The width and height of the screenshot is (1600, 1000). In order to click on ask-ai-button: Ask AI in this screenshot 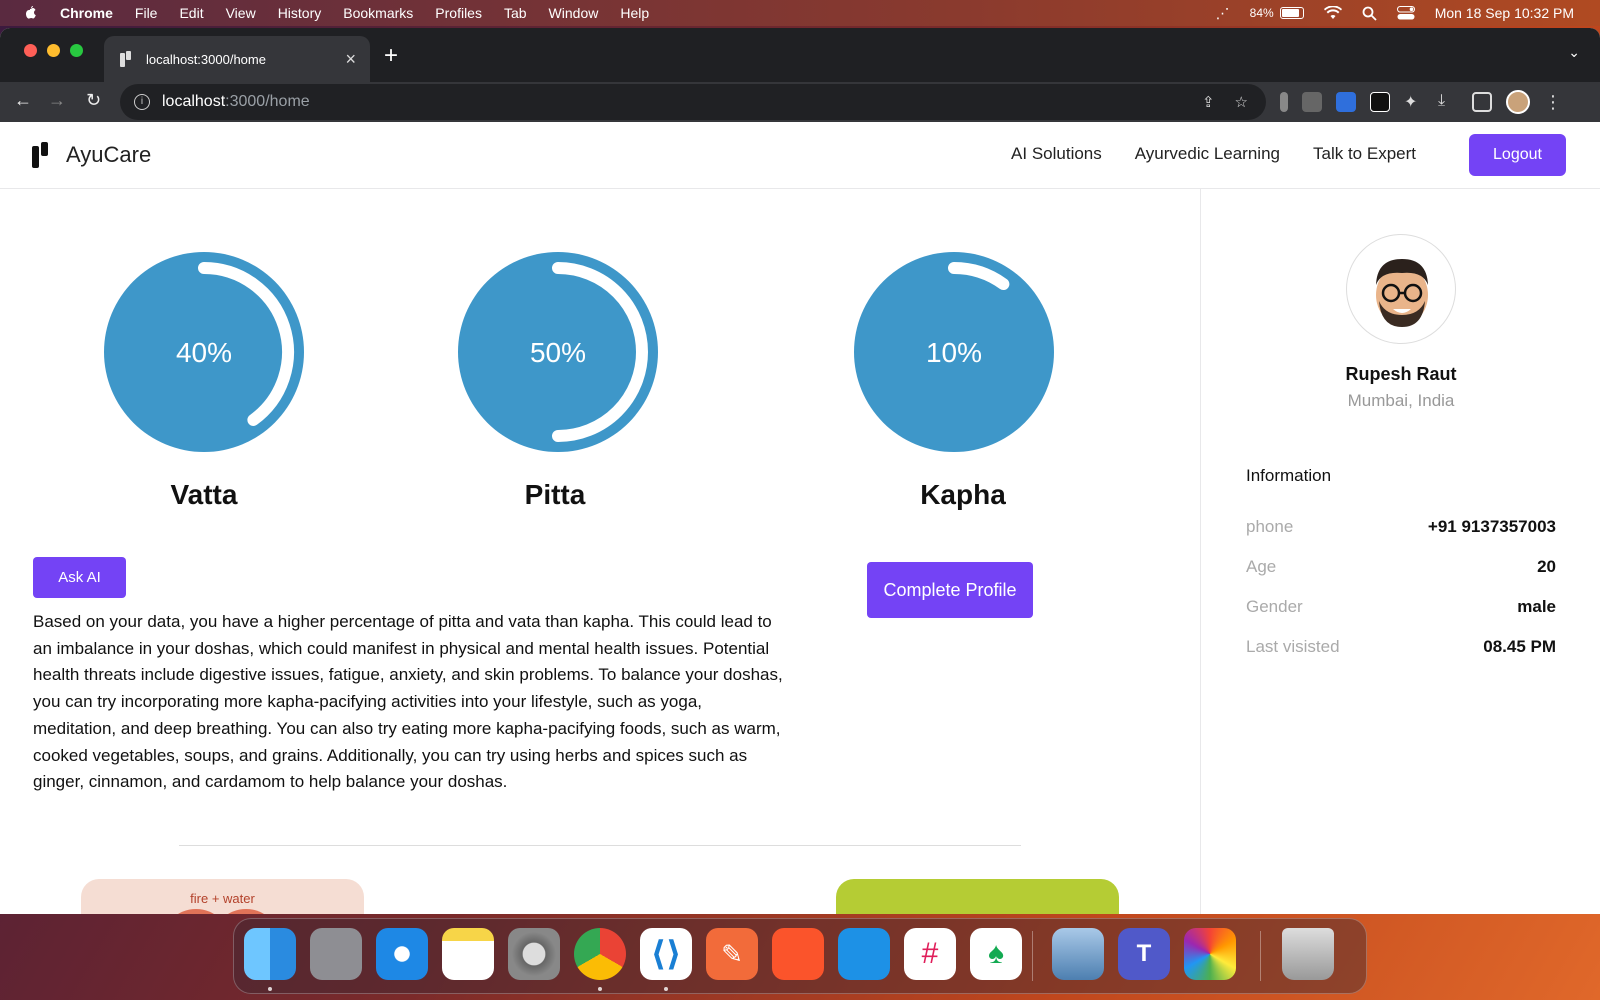, I will do `click(79, 577)`.